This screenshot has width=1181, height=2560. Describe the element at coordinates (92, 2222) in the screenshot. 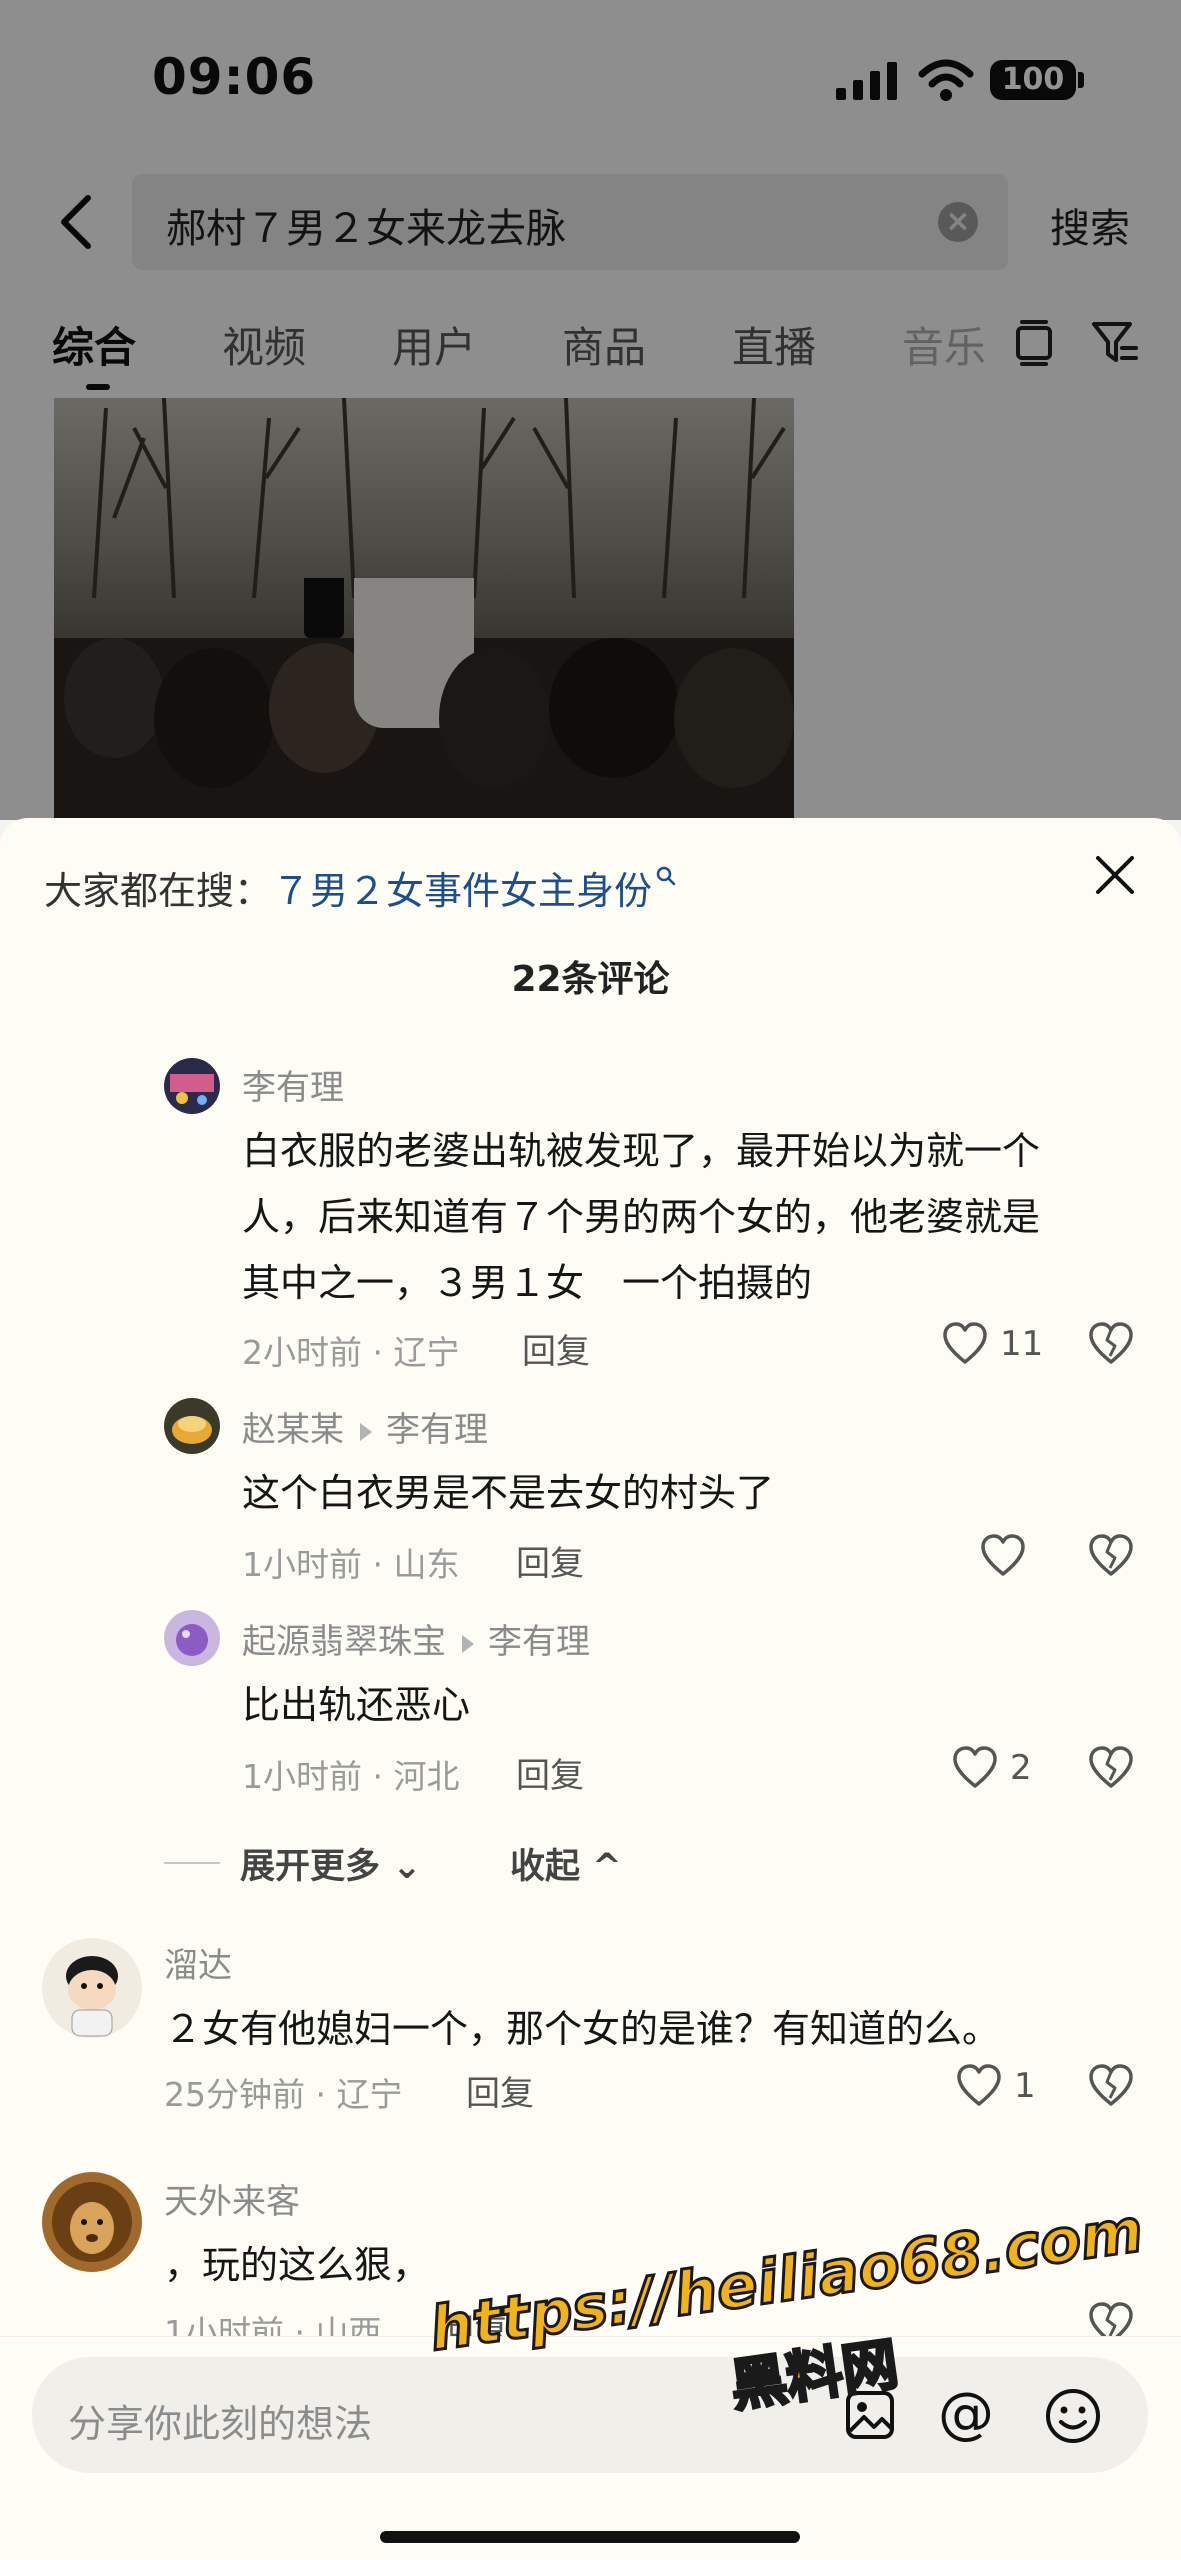

I see `avatar` at that location.